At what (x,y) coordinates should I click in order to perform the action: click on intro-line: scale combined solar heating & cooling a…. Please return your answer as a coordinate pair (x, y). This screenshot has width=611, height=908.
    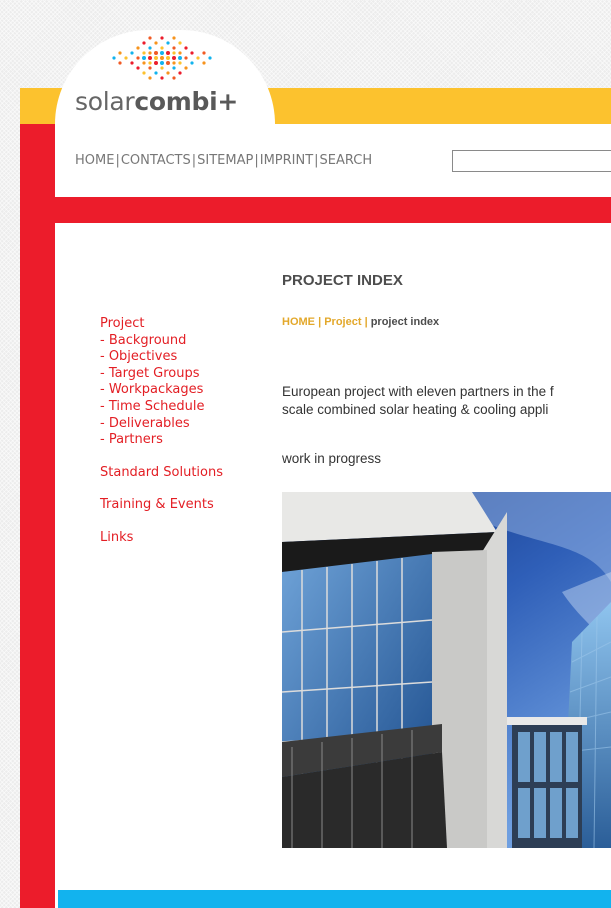
    Looking at the image, I should click on (415, 409).